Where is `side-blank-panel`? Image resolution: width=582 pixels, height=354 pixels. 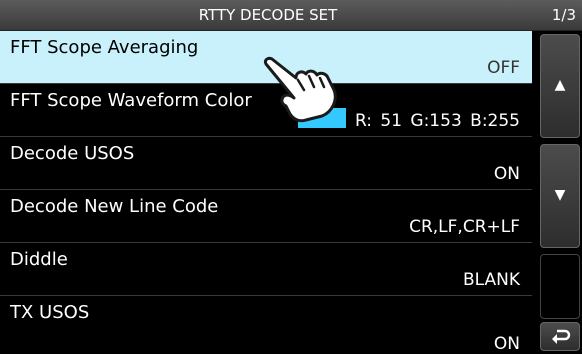 side-blank-panel is located at coordinates (560, 286).